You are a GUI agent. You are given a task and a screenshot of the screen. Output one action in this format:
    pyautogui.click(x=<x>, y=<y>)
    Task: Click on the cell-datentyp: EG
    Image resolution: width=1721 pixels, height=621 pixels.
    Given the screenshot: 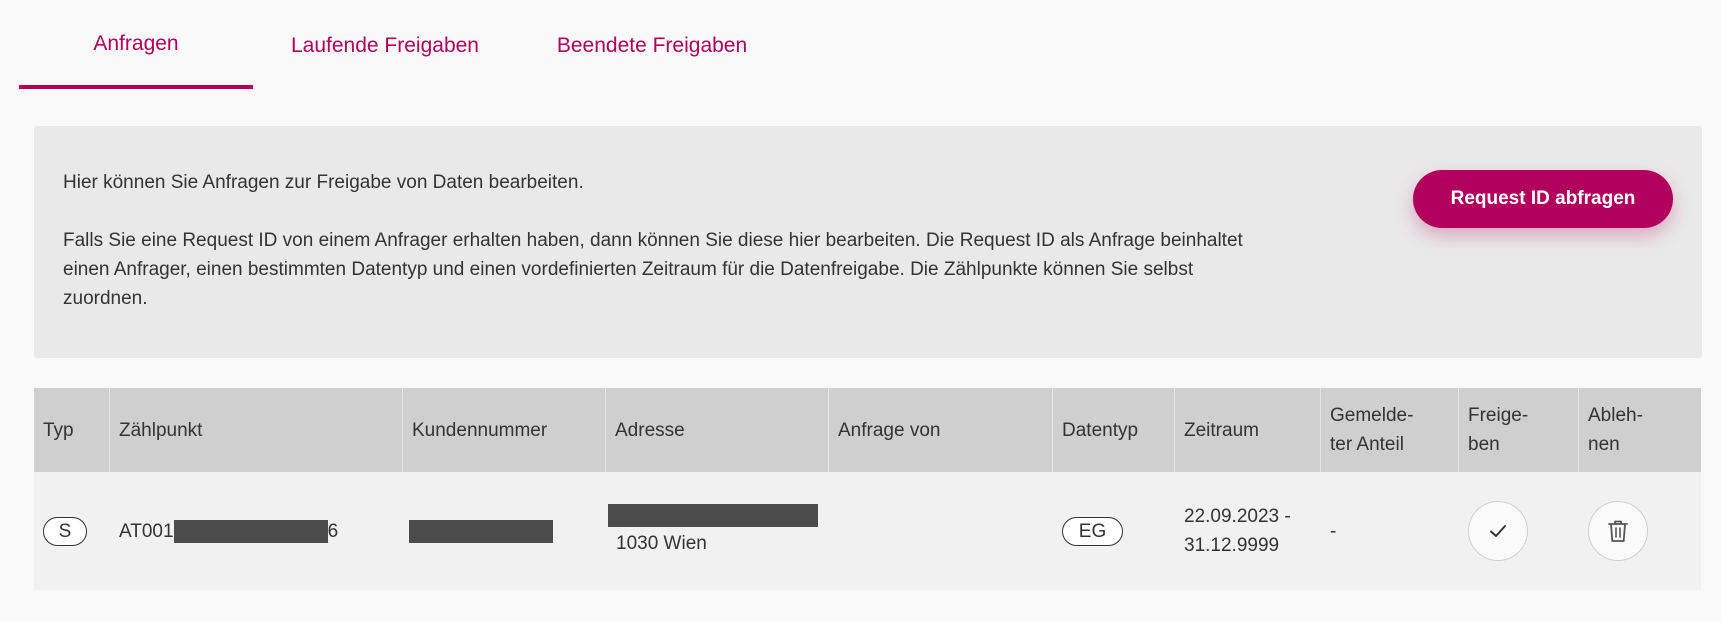 What is the action you would take?
    pyautogui.click(x=1114, y=531)
    